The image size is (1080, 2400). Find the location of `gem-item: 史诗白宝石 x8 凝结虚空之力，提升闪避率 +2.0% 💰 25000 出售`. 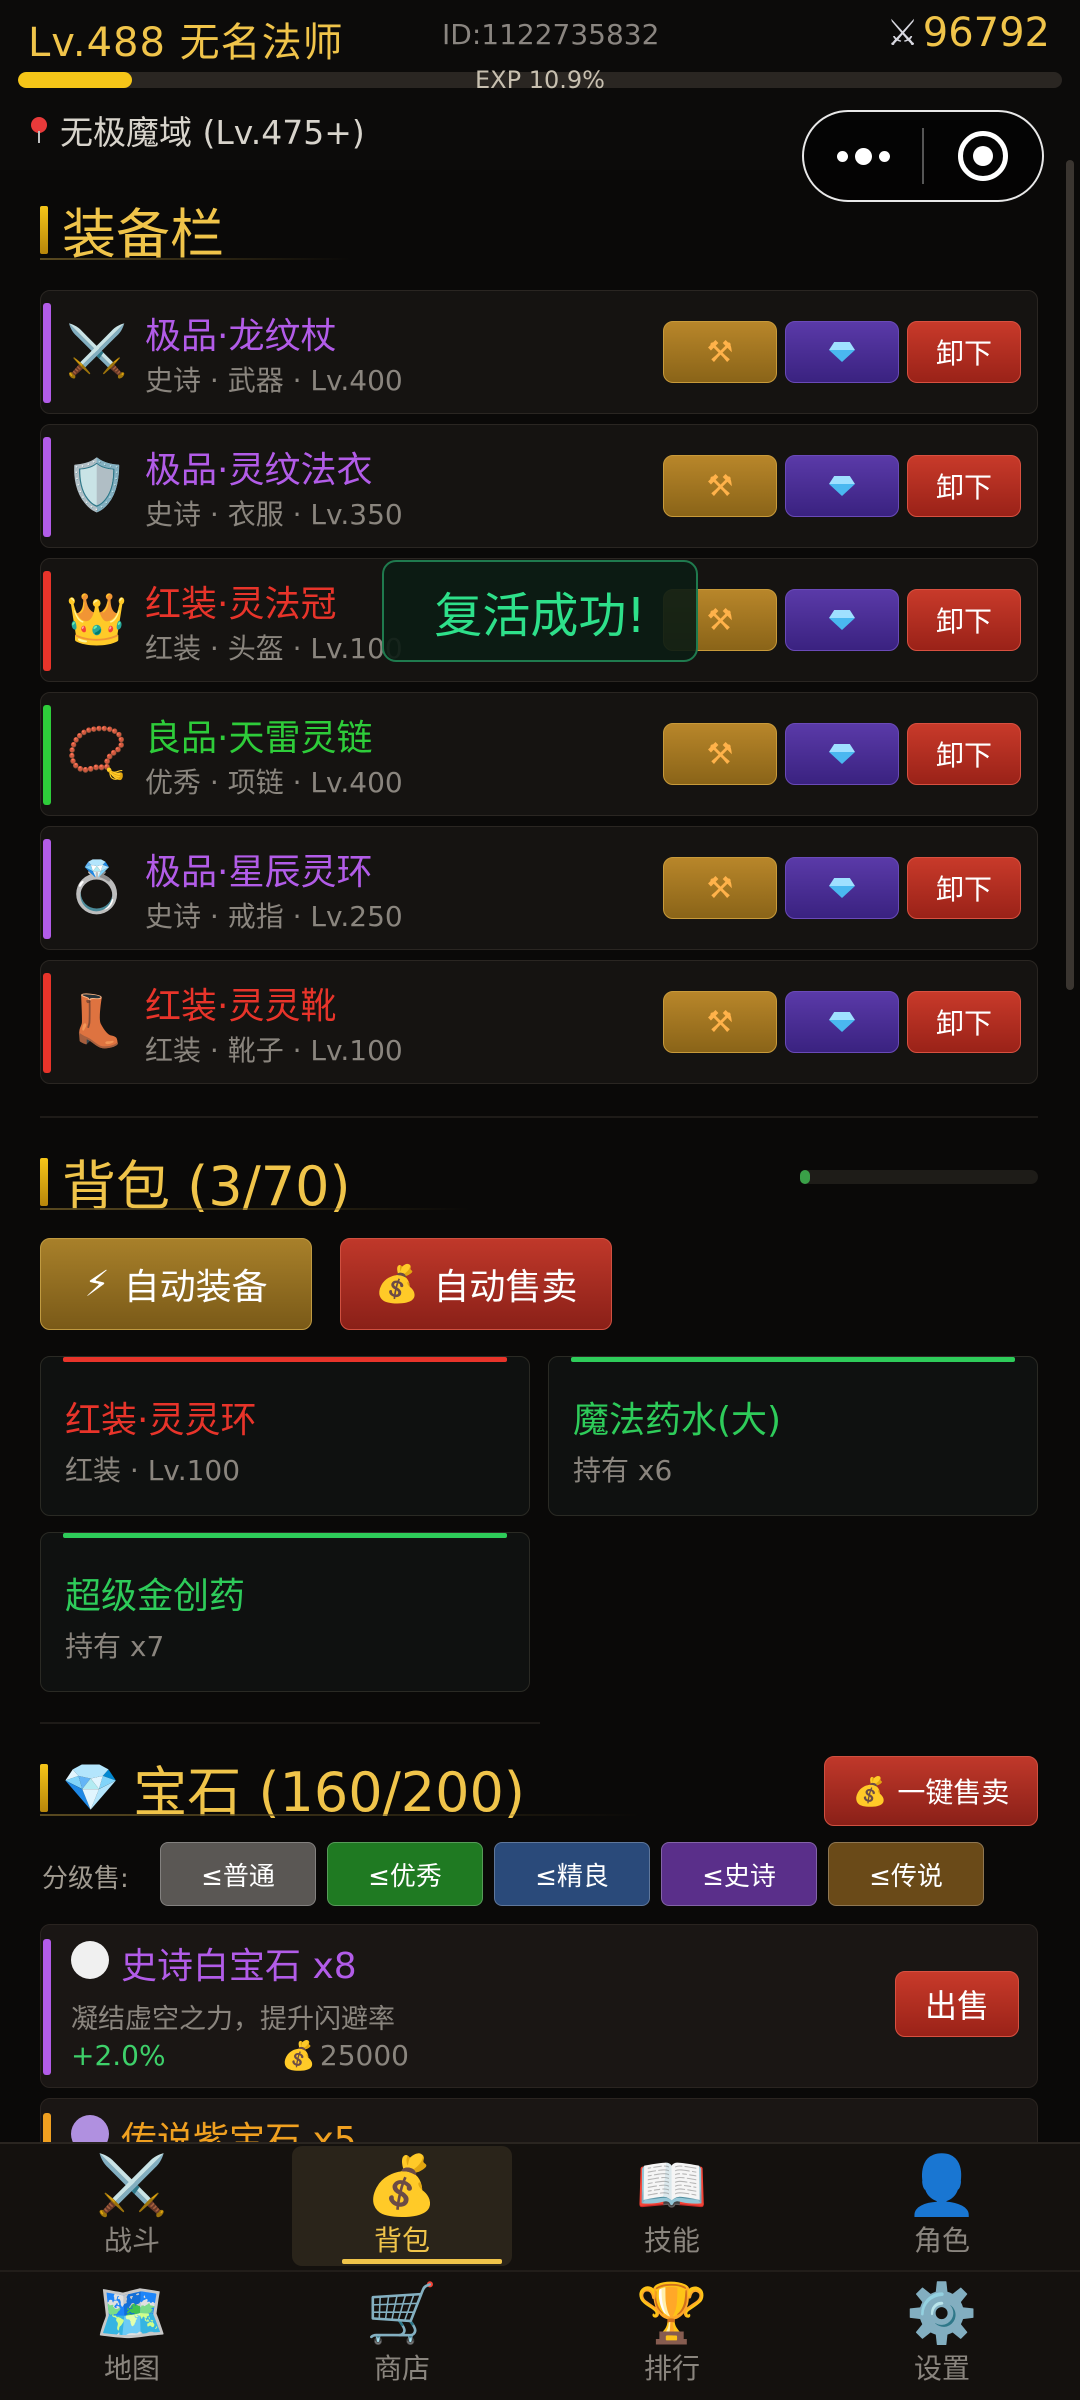

gem-item: 史诗白宝石 x8 凝结虚空之力，提升闪避率 +2.0% 💰 25000 出售 is located at coordinates (539, 2006).